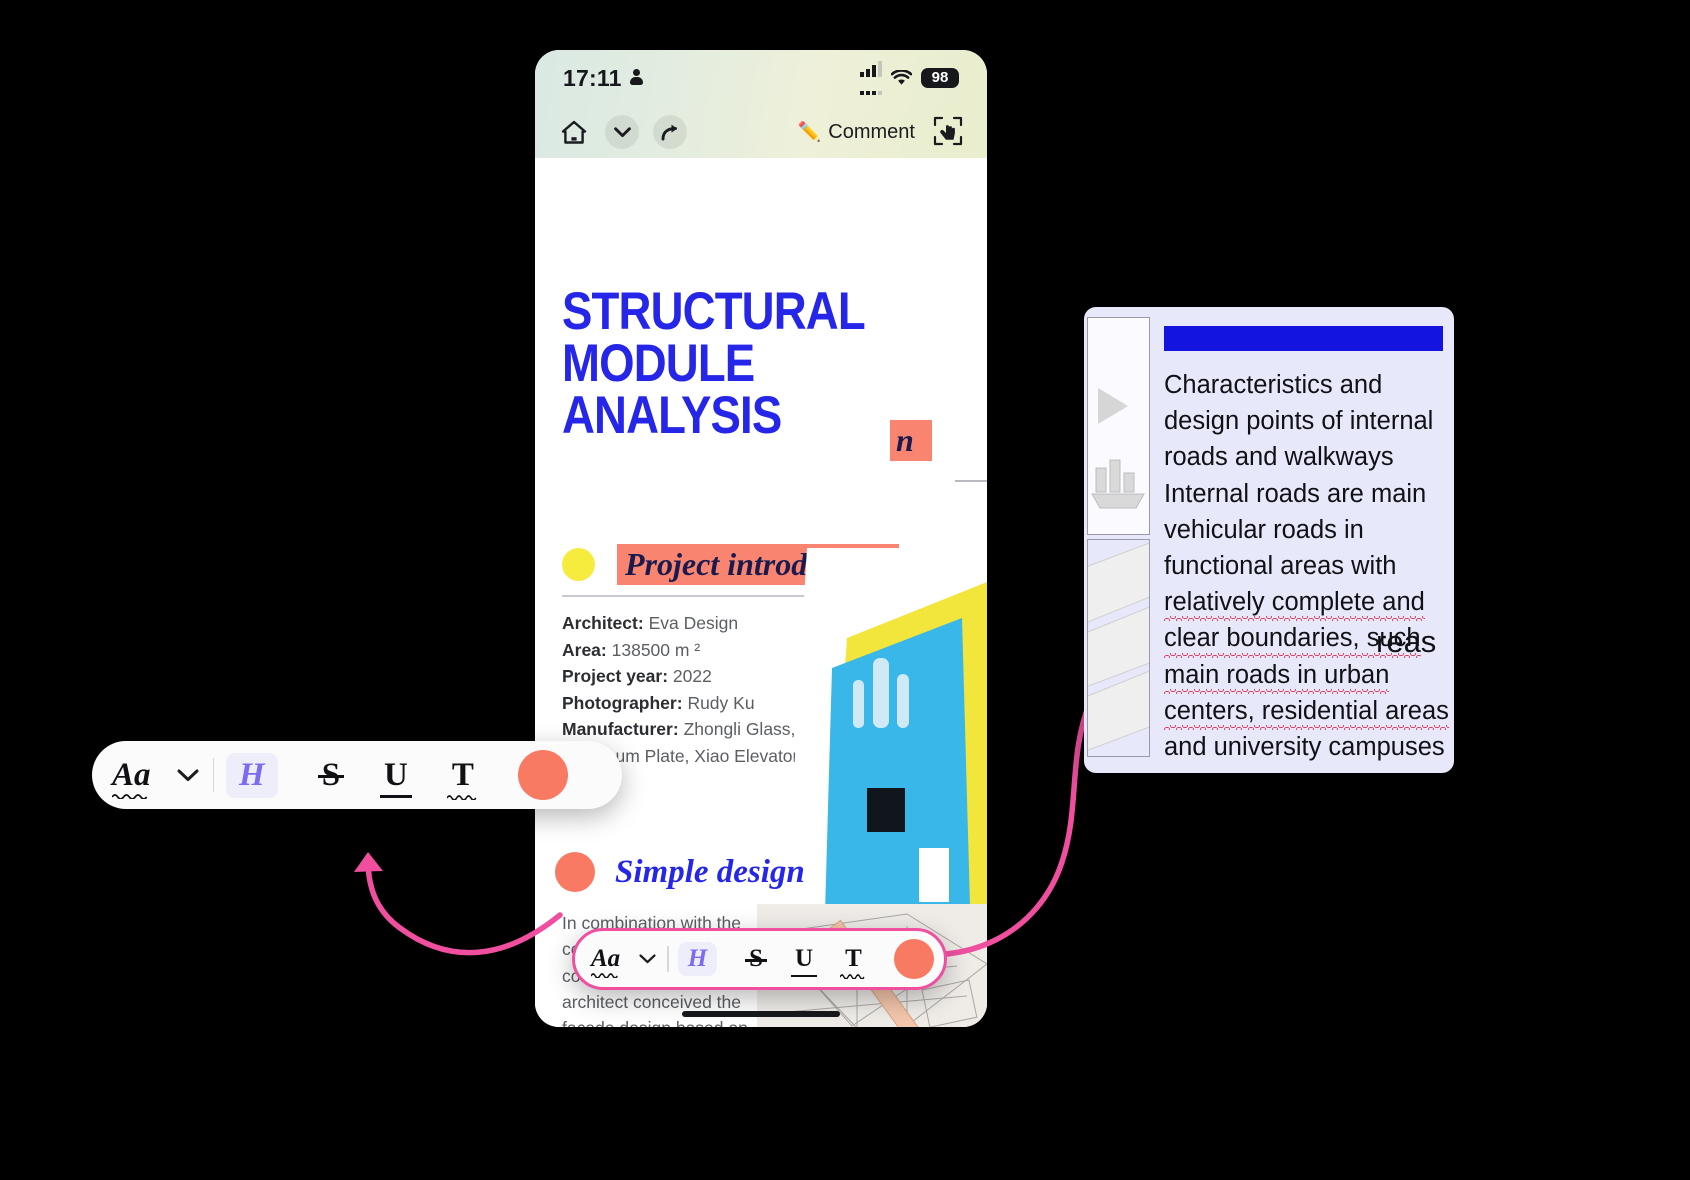 This screenshot has width=1690, height=1180. Describe the element at coordinates (1264, 529) in the screenshot. I see `callout-line: vehicular roads in` at that location.